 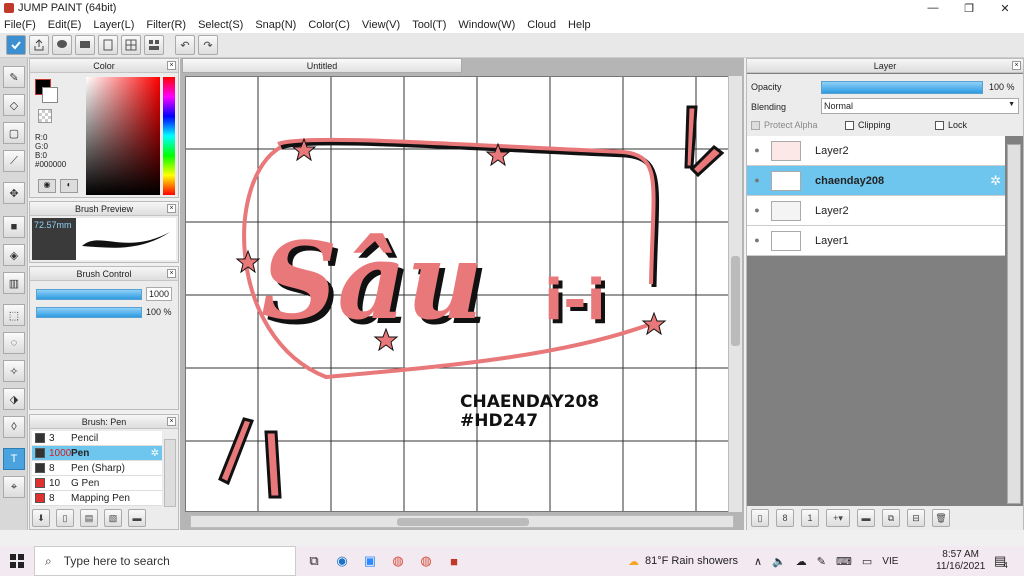 I want to click on duplicate-layer-icon: ⧉, so click(x=891, y=518).